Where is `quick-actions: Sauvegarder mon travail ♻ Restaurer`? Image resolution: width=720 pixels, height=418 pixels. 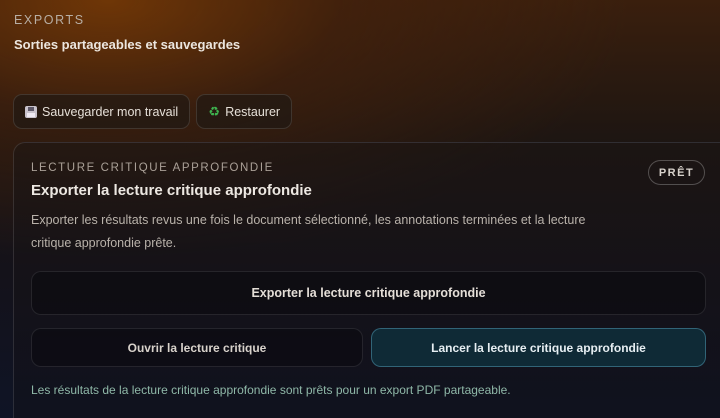
quick-actions: Sauvegarder mon travail ♻ Restaurer is located at coordinates (153, 111).